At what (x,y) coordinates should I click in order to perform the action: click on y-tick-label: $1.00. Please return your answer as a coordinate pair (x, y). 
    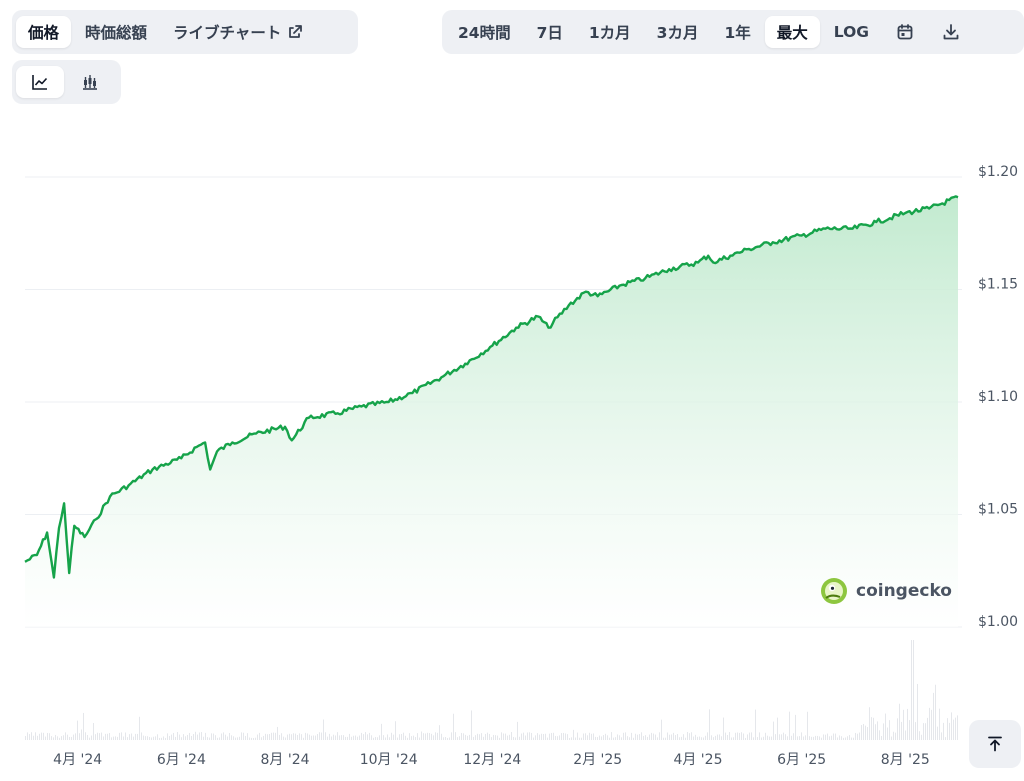
    Looking at the image, I should click on (998, 622).